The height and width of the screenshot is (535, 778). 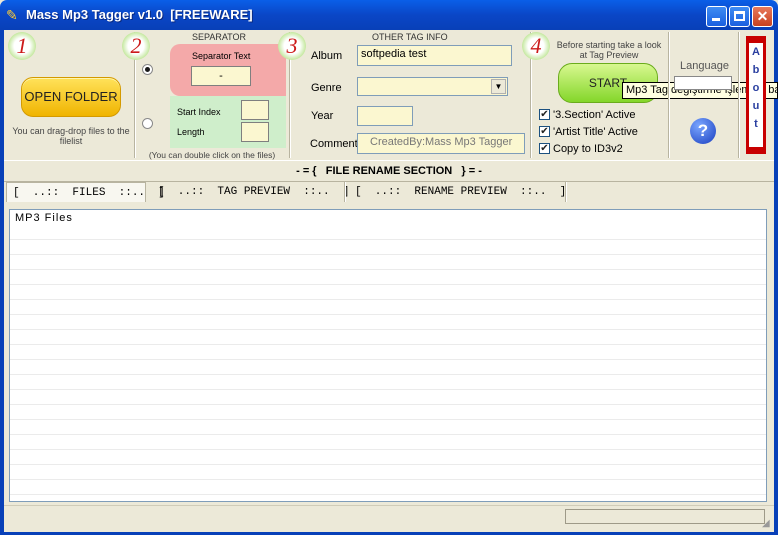 What do you see at coordinates (253, 192) in the screenshot?
I see `tab-tag-preview: [ ..:: TAG PREVIEW ::.. ]` at bounding box center [253, 192].